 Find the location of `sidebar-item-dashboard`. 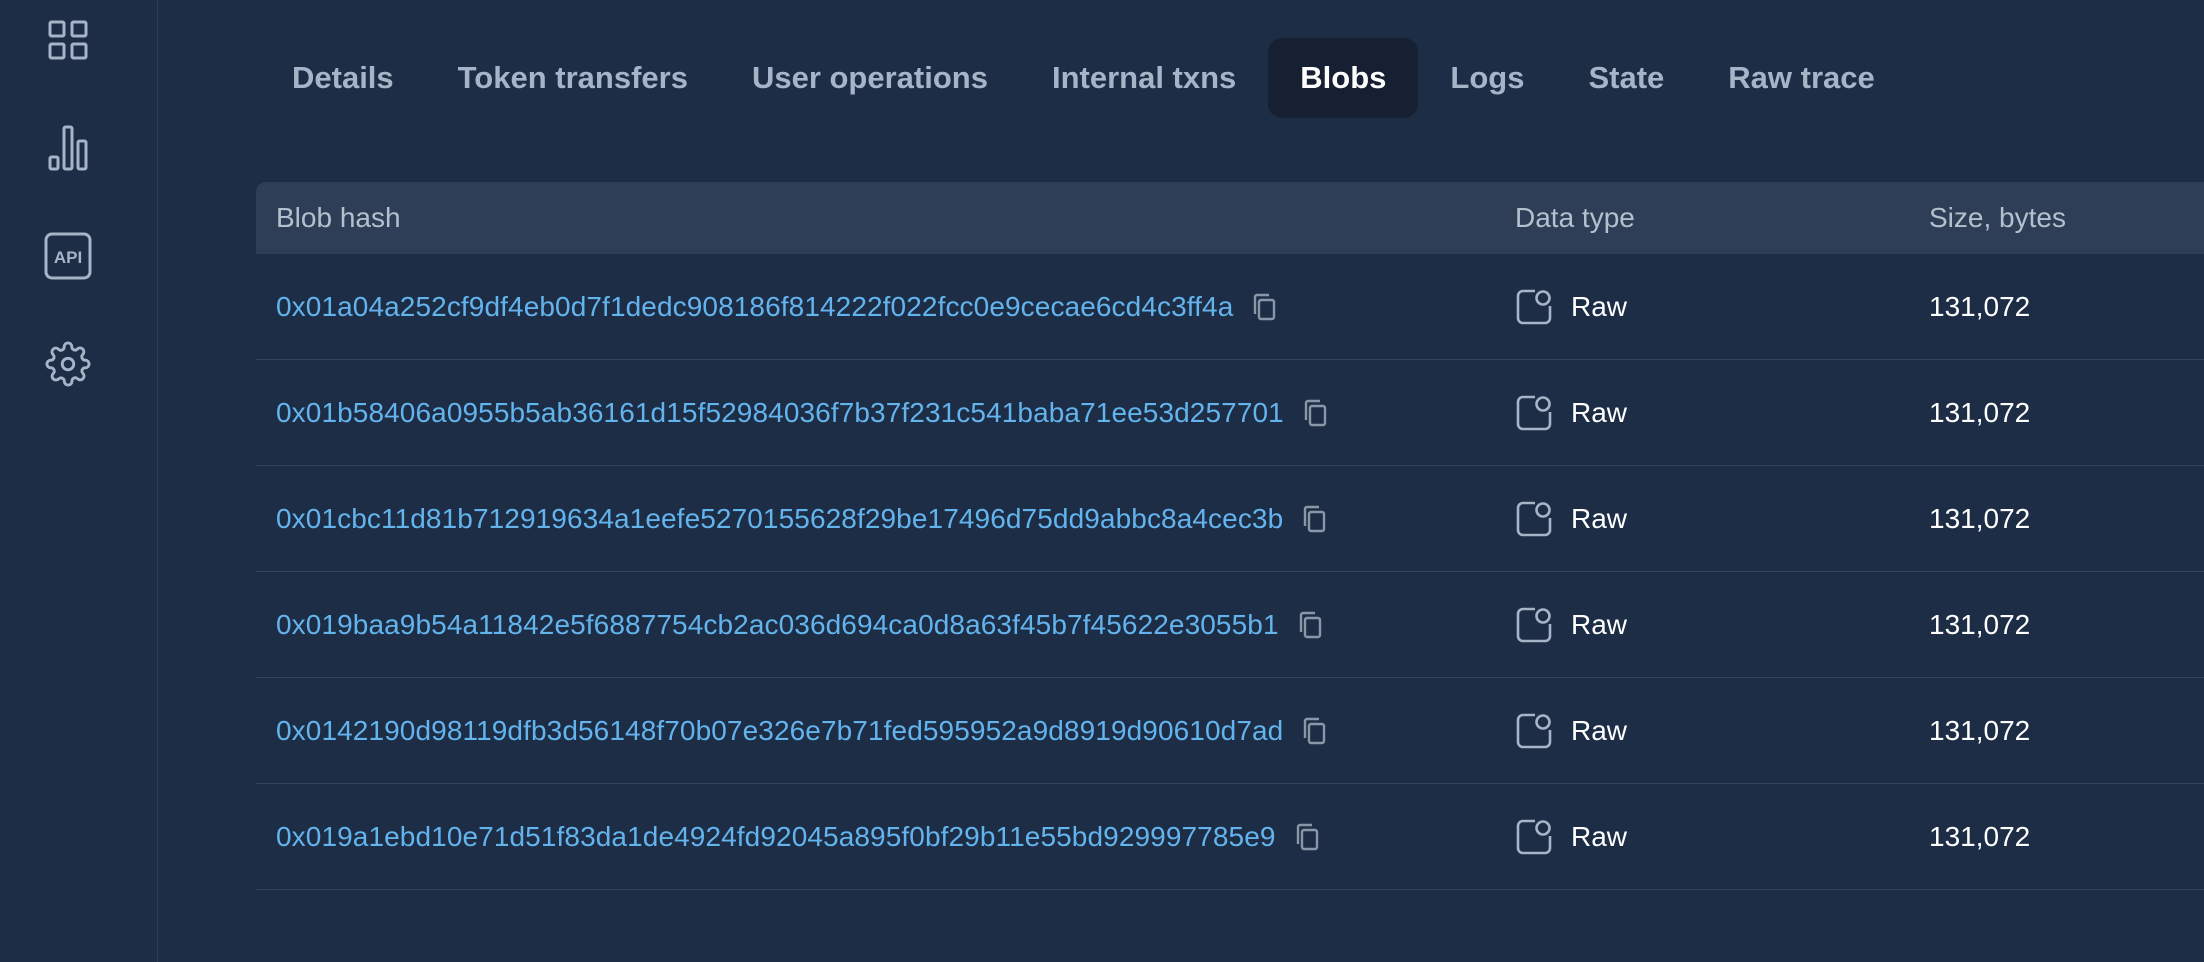

sidebar-item-dashboard is located at coordinates (68, 40).